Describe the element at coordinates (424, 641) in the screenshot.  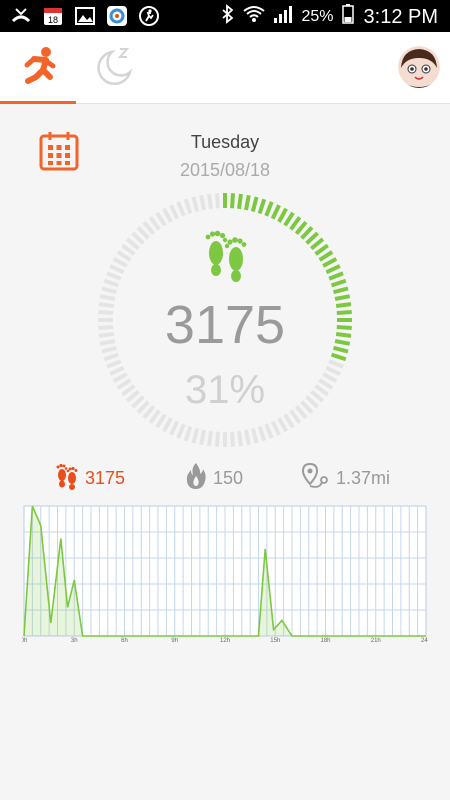
I see `chart-x-tick-label: 24h` at that location.